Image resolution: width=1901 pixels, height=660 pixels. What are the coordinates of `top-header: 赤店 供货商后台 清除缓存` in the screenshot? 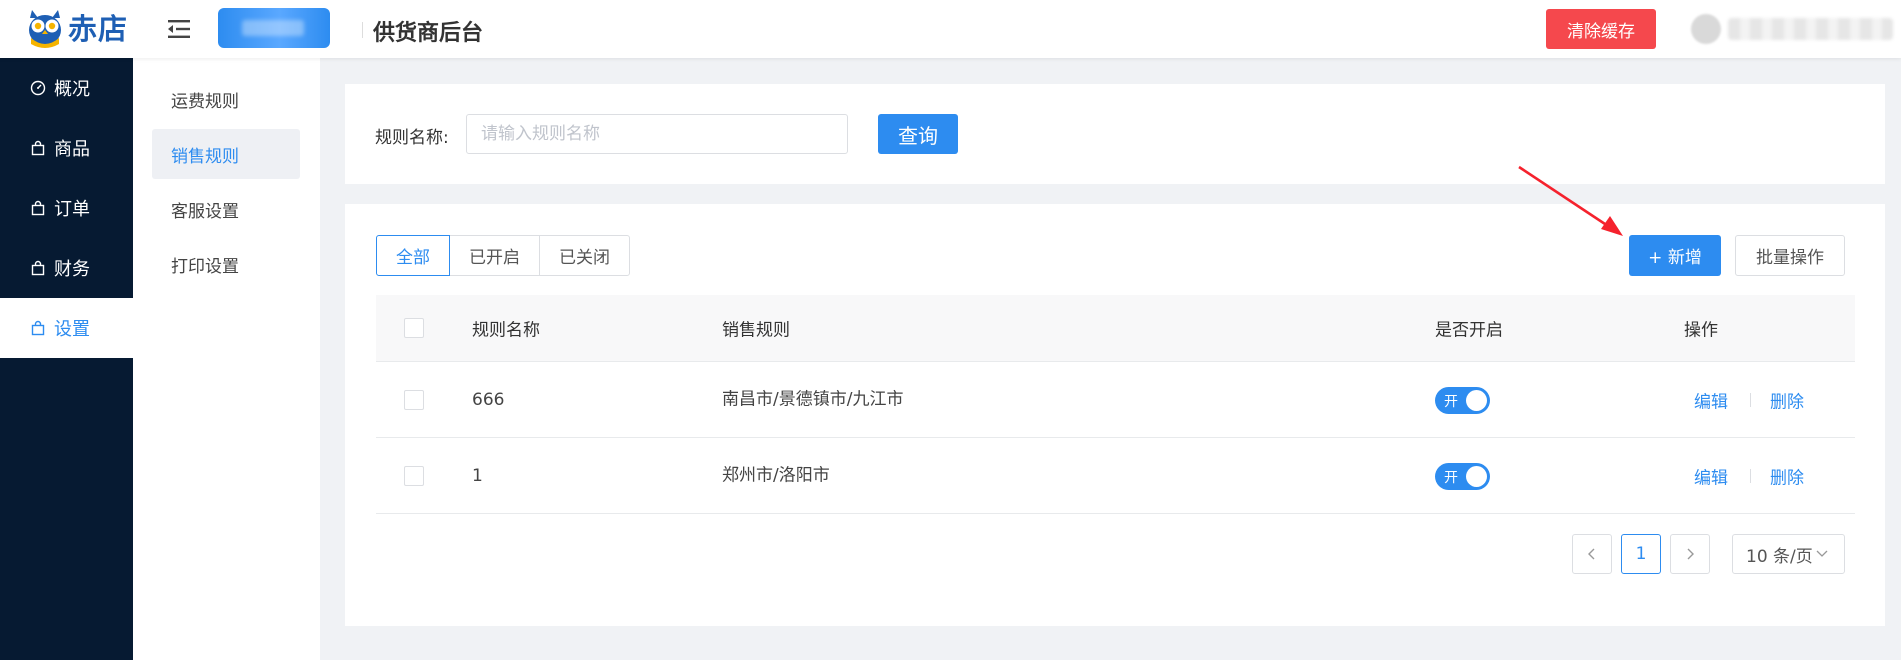 It's located at (950, 29).